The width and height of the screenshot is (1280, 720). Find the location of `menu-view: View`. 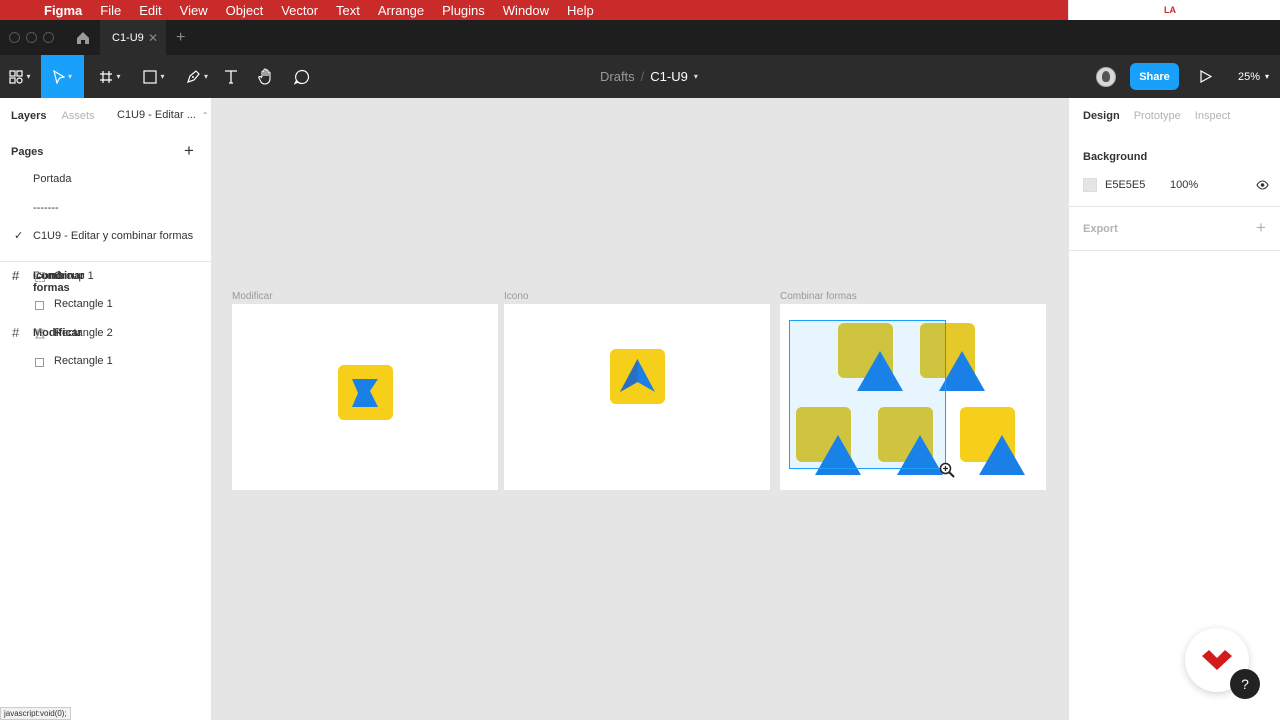

menu-view: View is located at coordinates (194, 10).